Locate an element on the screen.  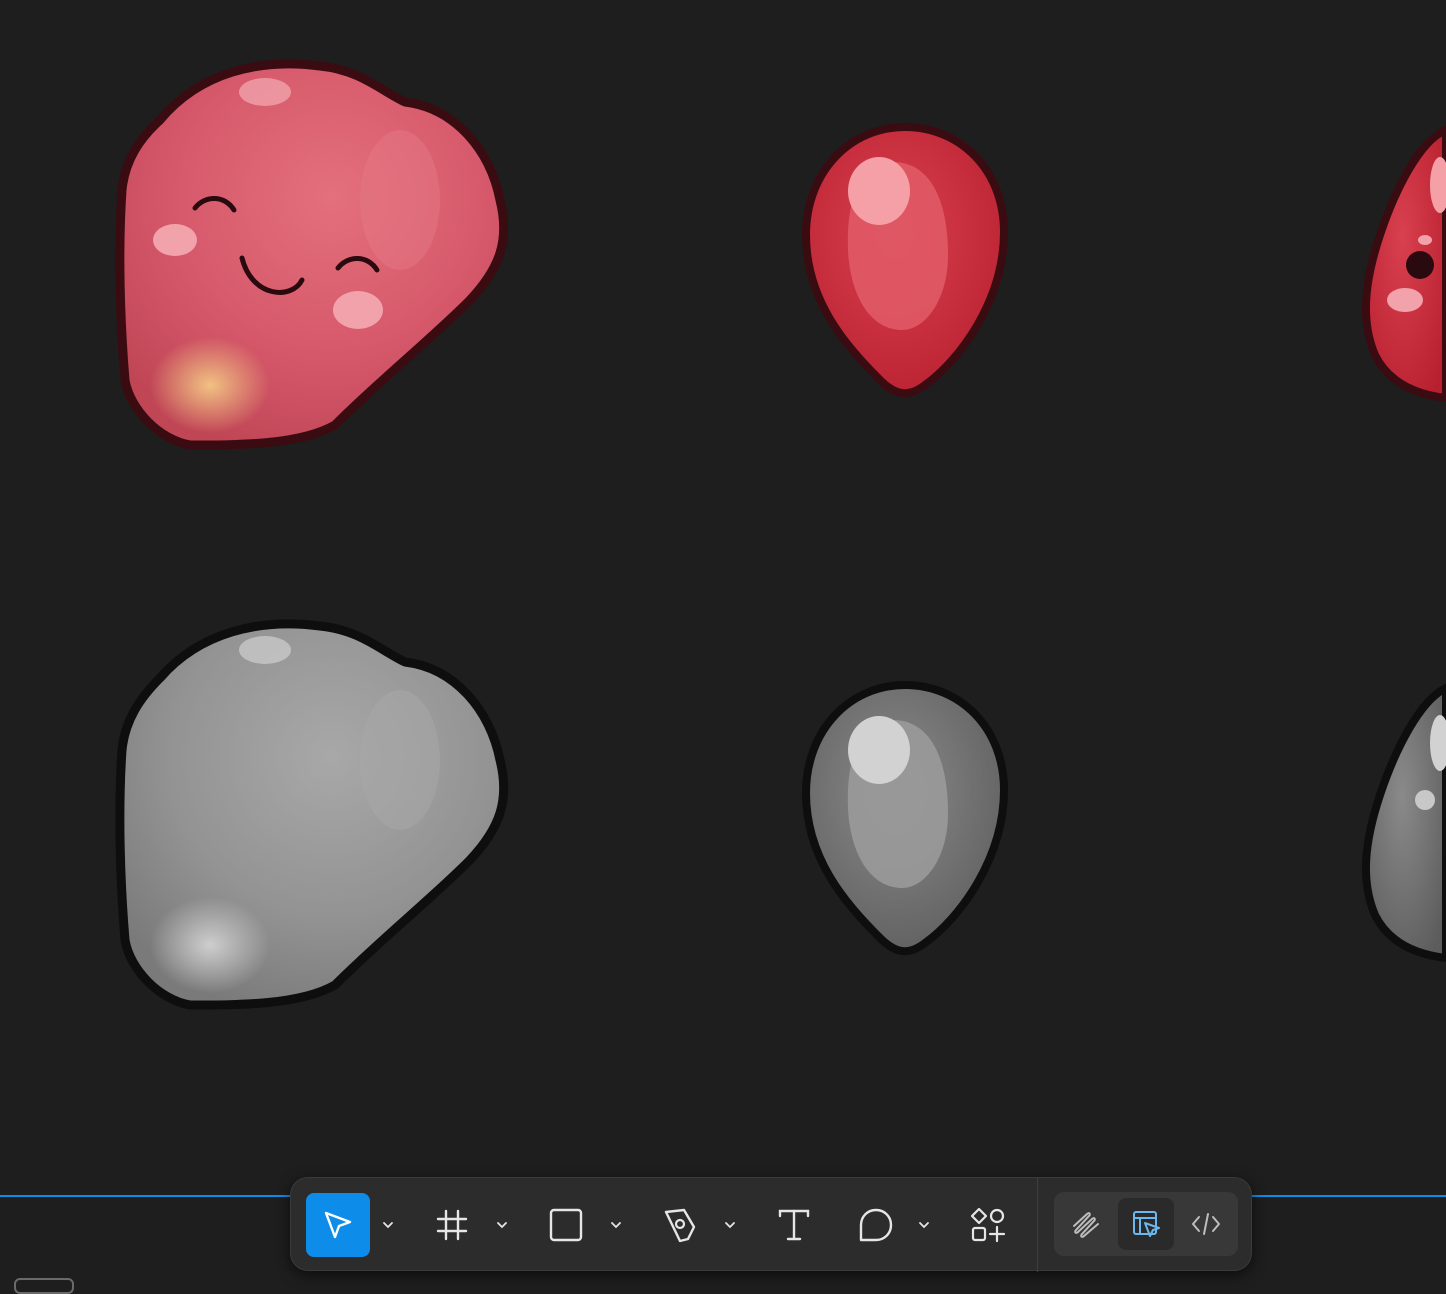
comment-tool-button is located at coordinates (876, 1225).